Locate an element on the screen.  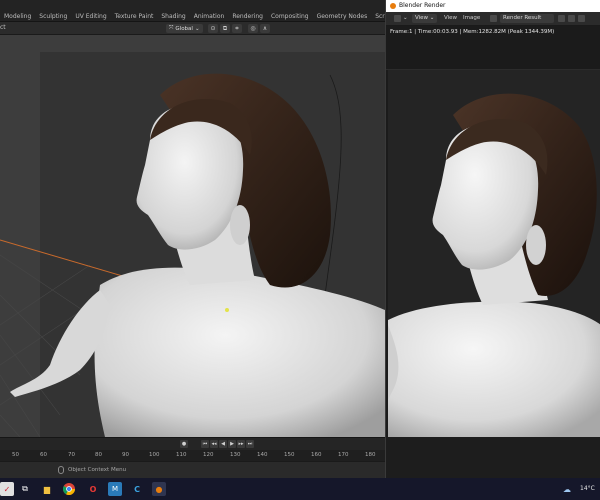
frame-tick: 120 is located at coordinates (208, 455).